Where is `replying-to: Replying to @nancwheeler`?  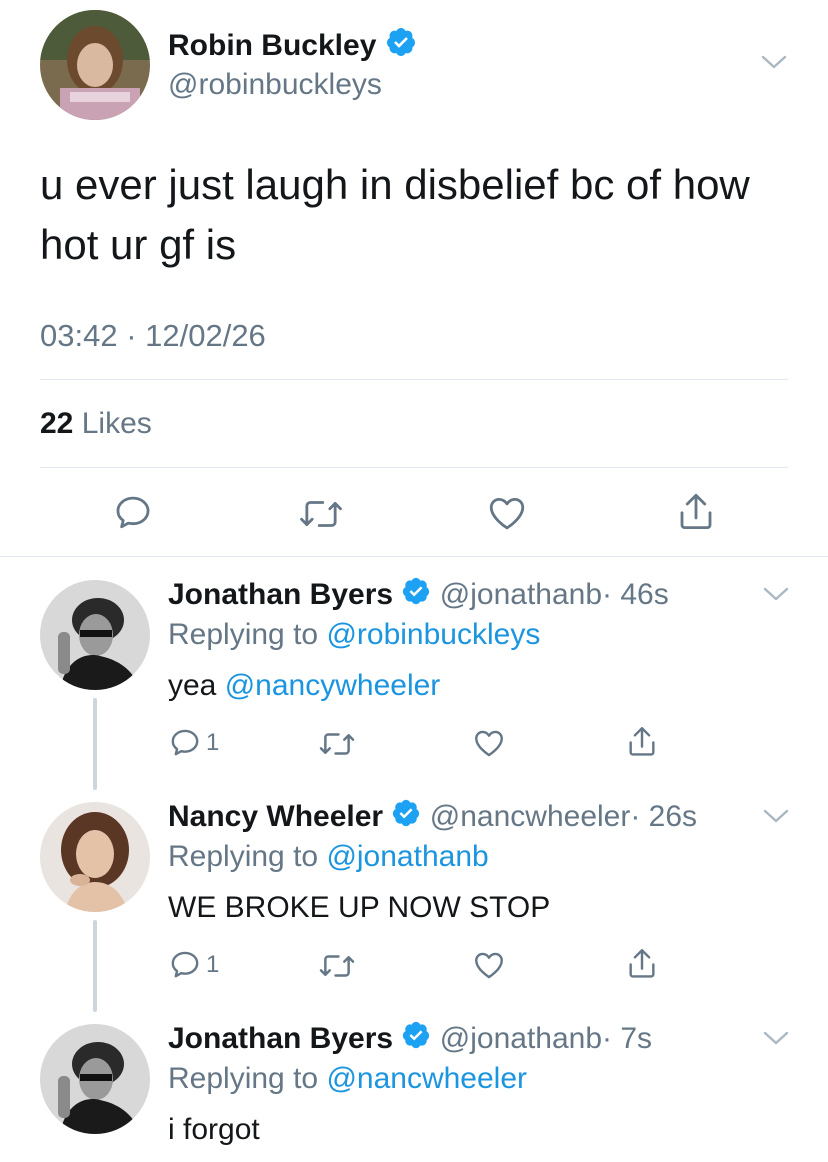 replying-to: Replying to @nancwheeler is located at coordinates (347, 1079).